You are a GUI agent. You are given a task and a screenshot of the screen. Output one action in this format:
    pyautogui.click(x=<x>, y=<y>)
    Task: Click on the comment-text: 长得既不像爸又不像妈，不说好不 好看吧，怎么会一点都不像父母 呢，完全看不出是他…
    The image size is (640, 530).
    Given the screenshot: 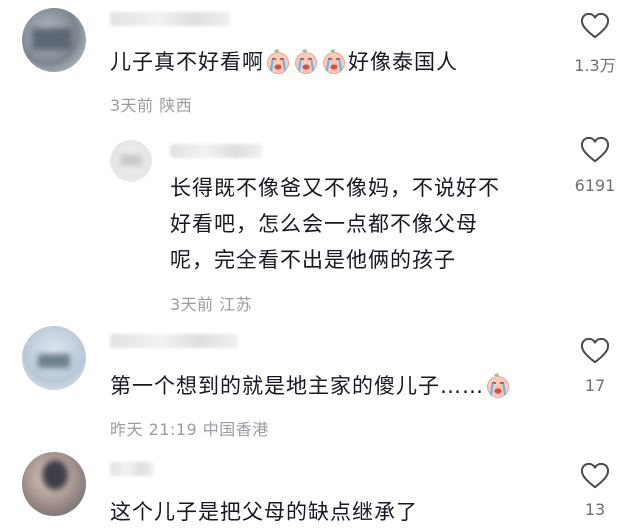 What is the action you would take?
    pyautogui.click(x=360, y=224)
    